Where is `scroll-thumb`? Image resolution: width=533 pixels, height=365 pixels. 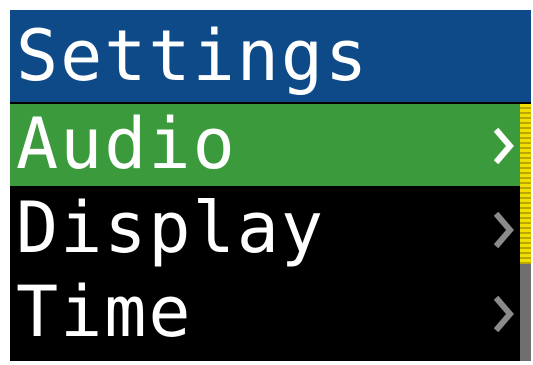
scroll-thumb is located at coordinates (525, 184).